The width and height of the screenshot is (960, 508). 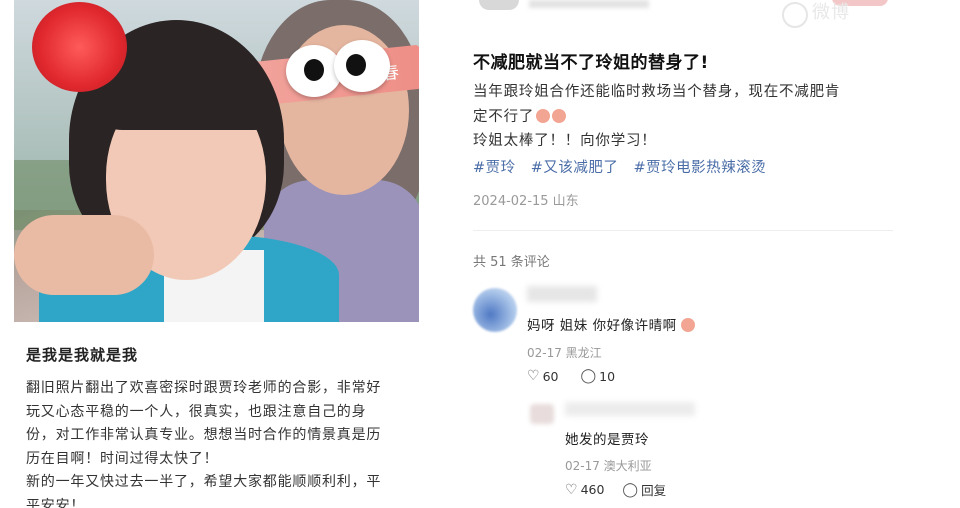 What do you see at coordinates (562, 294) in the screenshot?
I see `commenter-name-blurred` at bounding box center [562, 294].